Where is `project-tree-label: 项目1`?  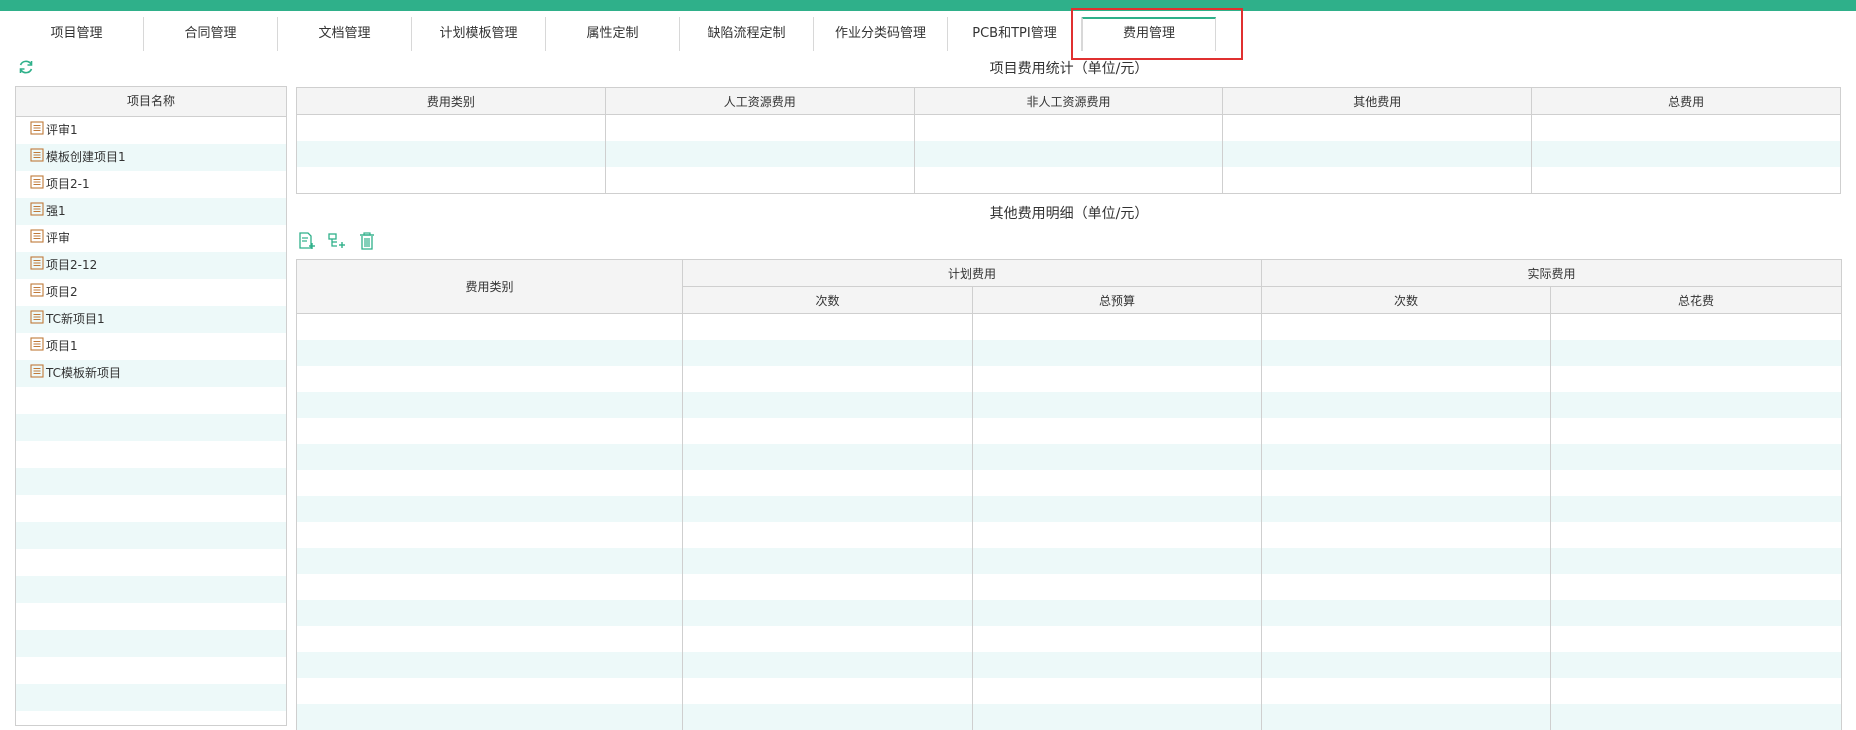
project-tree-label: 项目1 is located at coordinates (62, 346).